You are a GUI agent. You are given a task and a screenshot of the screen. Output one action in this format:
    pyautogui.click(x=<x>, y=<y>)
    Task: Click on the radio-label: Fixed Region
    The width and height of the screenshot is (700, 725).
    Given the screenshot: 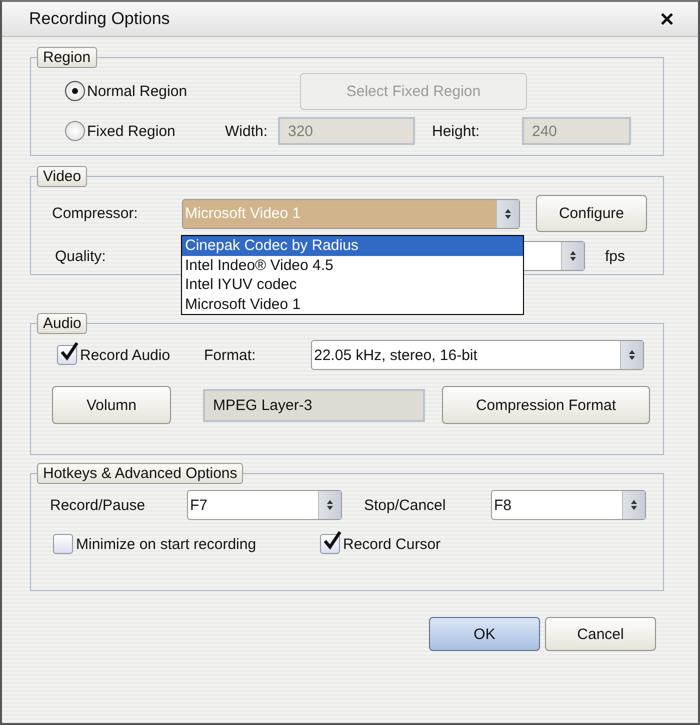 What is the action you would take?
    pyautogui.click(x=131, y=131)
    